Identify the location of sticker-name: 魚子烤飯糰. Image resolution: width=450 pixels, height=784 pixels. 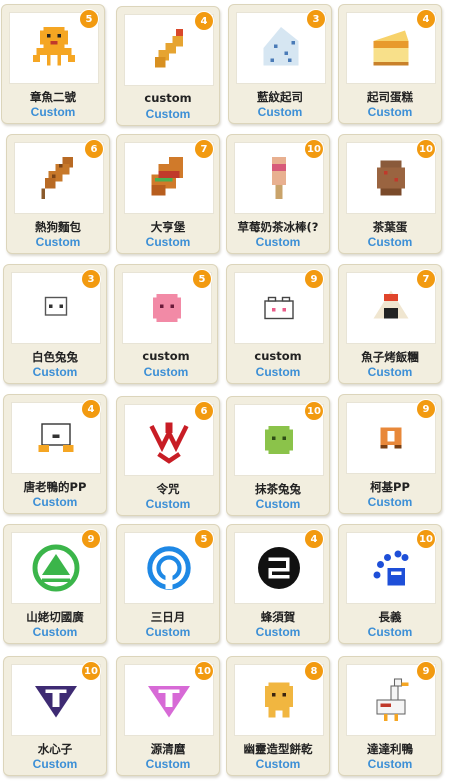
(390, 357).